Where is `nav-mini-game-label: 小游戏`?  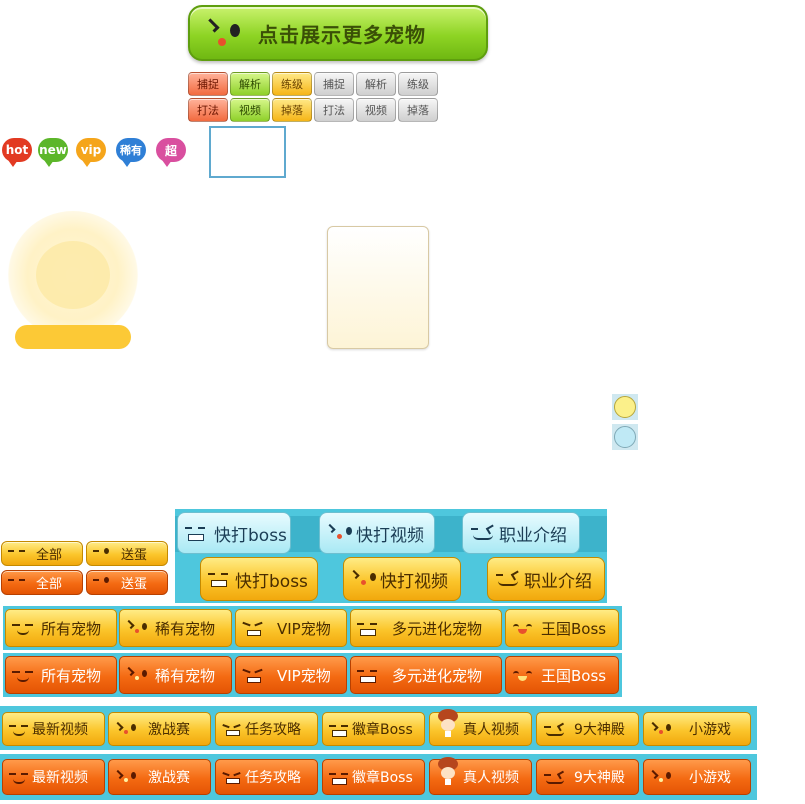
nav-mini-game-label: 小游戏 is located at coordinates (710, 730).